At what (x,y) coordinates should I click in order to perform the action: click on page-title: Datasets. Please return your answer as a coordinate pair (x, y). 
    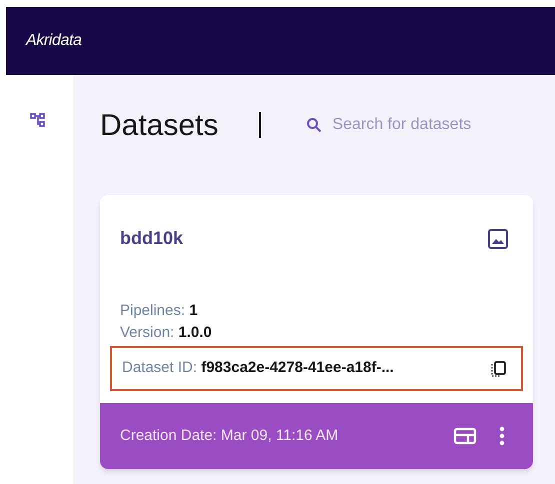
    Looking at the image, I should click on (159, 126).